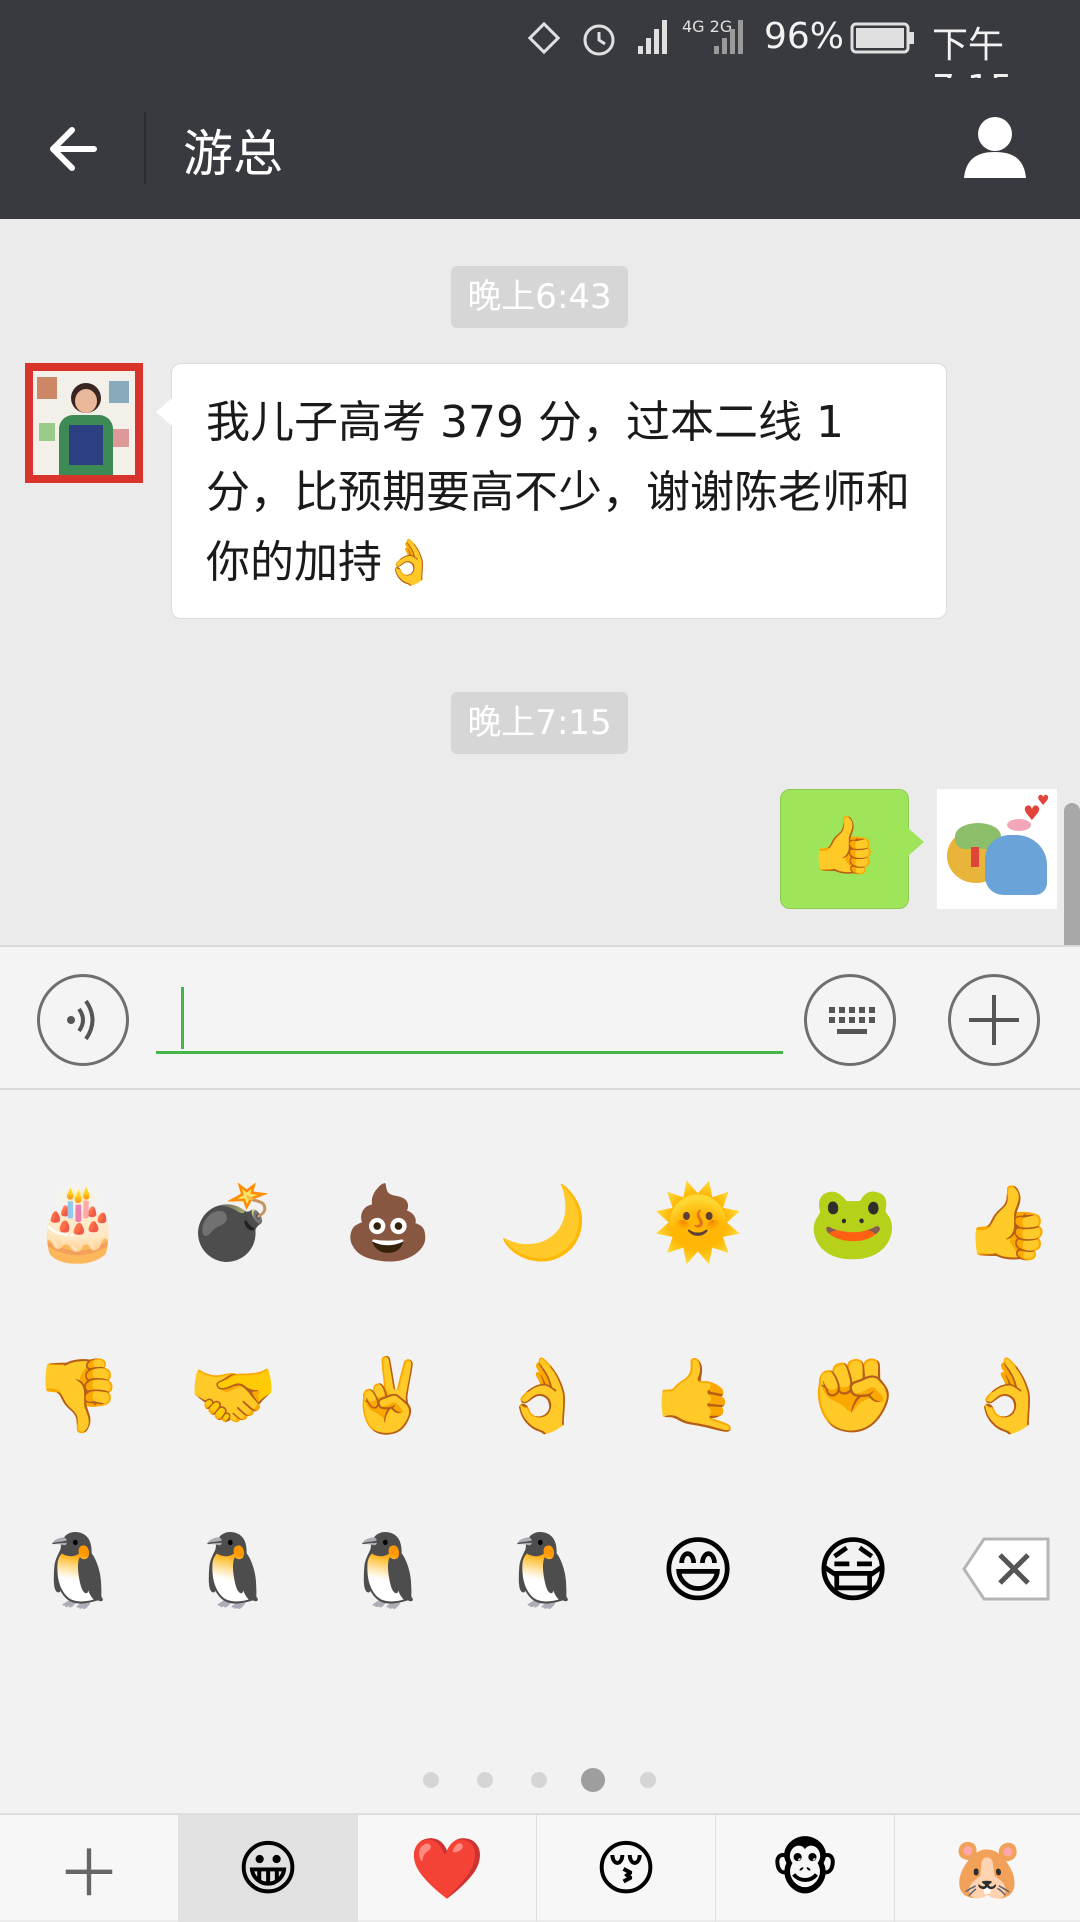 This screenshot has height=1922, width=1080. I want to click on input-bar, so click(540, 1017).